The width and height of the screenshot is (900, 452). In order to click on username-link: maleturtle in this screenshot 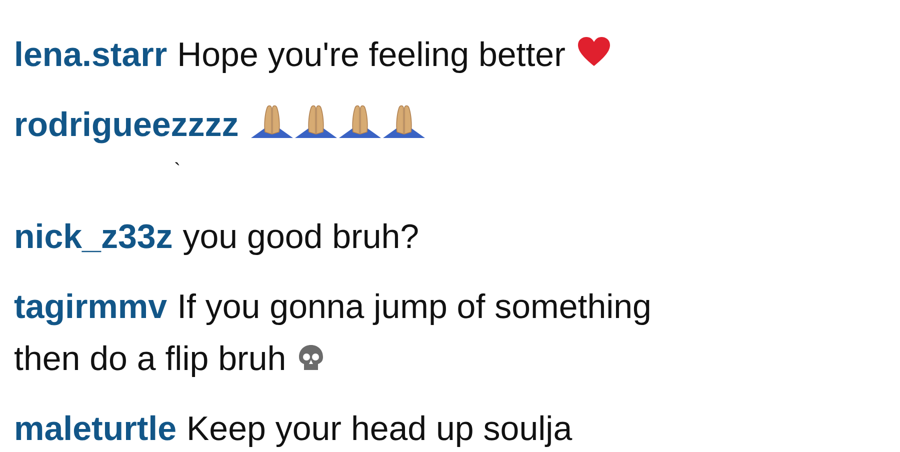, I will do `click(95, 429)`.